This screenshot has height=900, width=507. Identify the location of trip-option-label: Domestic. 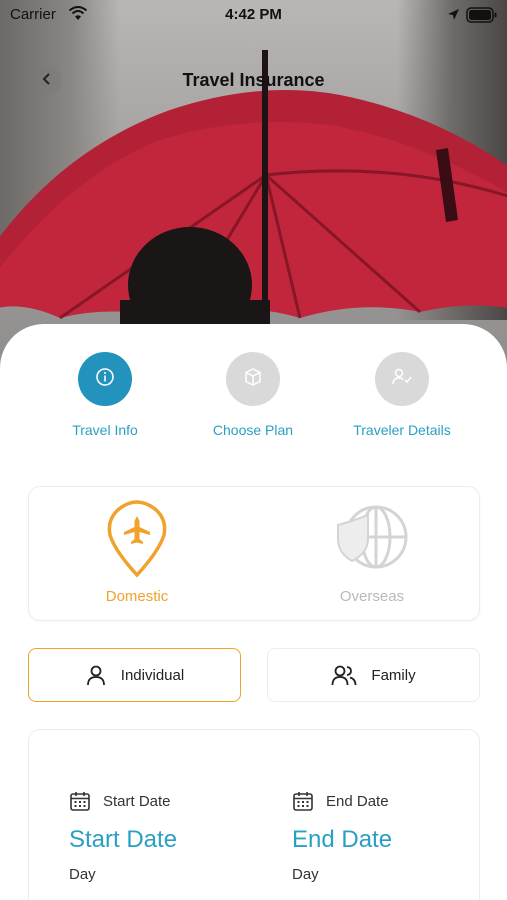
(137, 596).